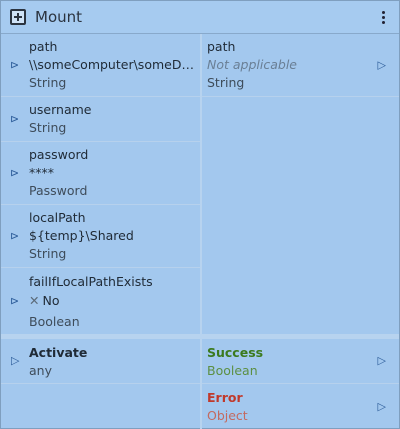 The height and width of the screenshot is (429, 400). What do you see at coordinates (226, 82) in the screenshot?
I see `output-type: String` at bounding box center [226, 82].